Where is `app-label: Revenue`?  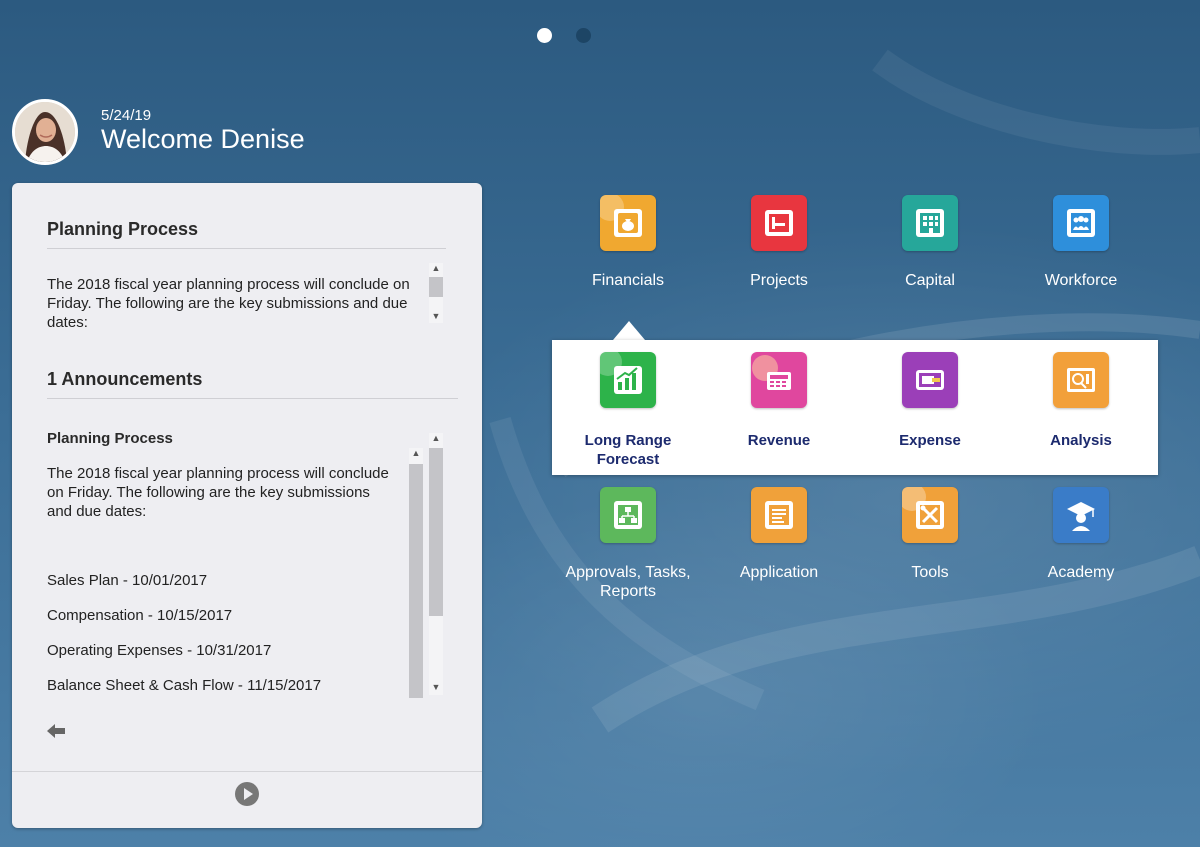
app-label: Revenue is located at coordinates (779, 440).